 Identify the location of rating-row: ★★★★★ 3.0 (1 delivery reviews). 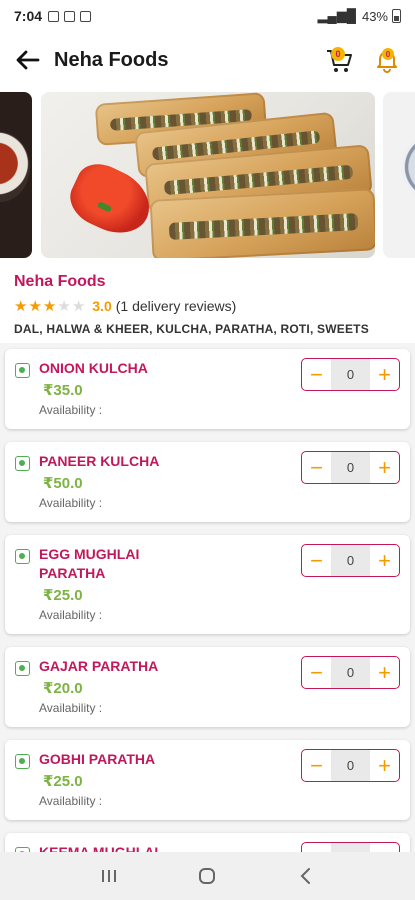
(207, 306).